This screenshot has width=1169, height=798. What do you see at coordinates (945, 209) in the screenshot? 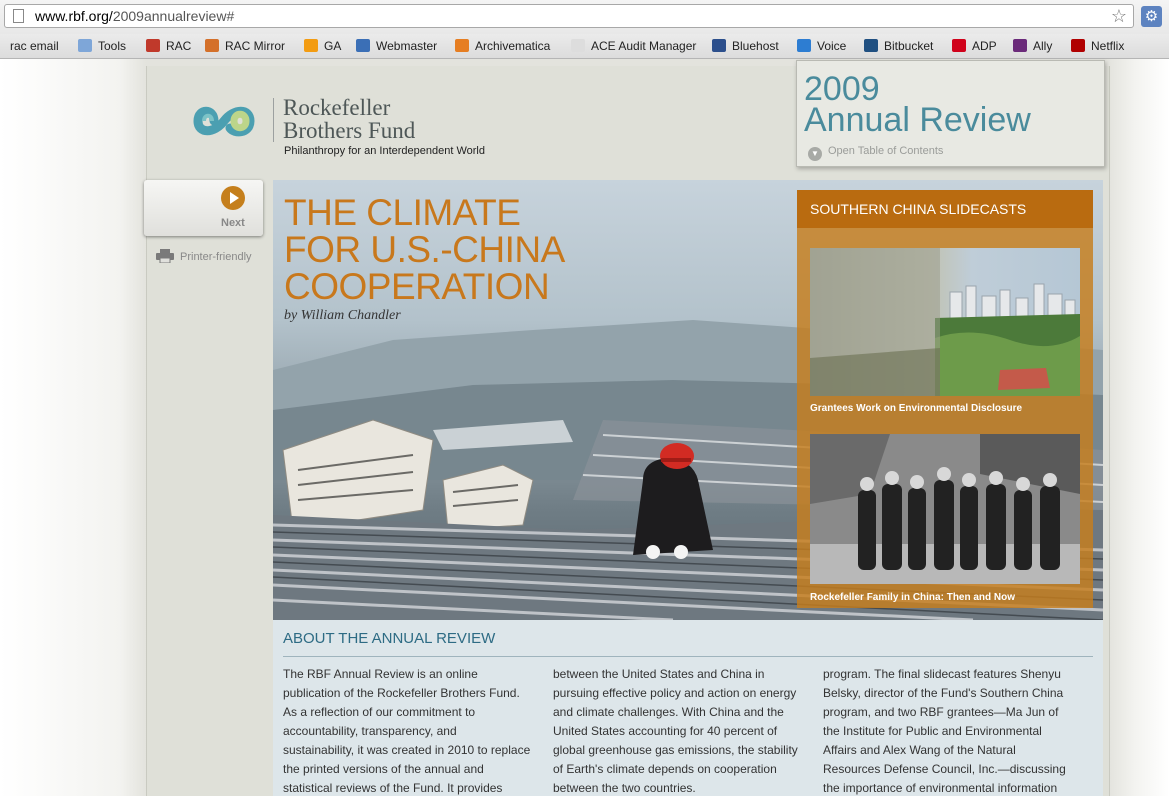
I see `slidecasts-header: SOUTHERN CHINA SLIDECASTS` at bounding box center [945, 209].